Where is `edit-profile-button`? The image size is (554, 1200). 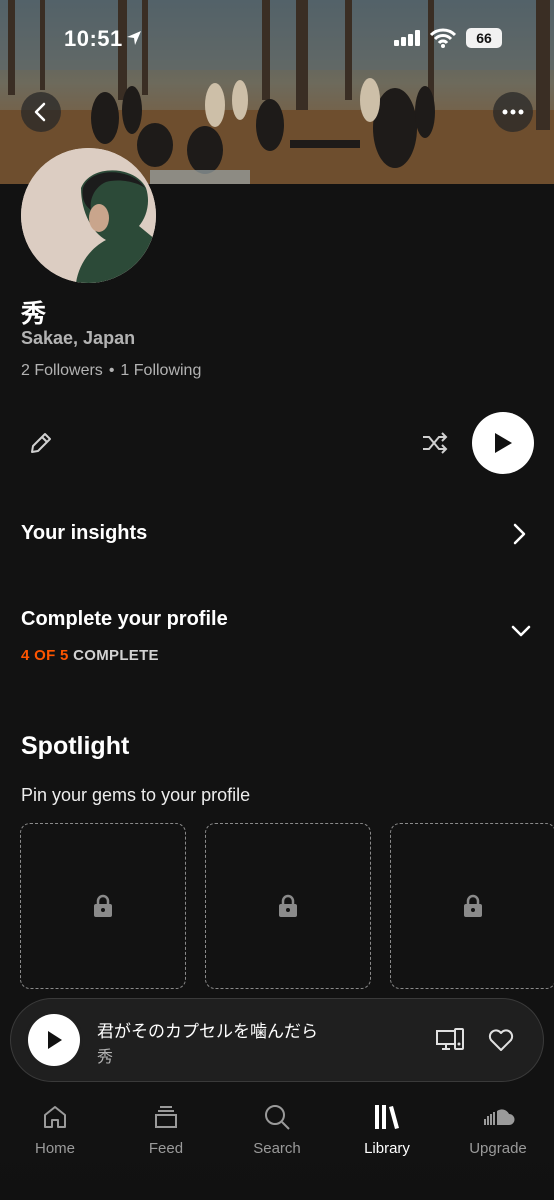
edit-profile-button is located at coordinates (41, 445).